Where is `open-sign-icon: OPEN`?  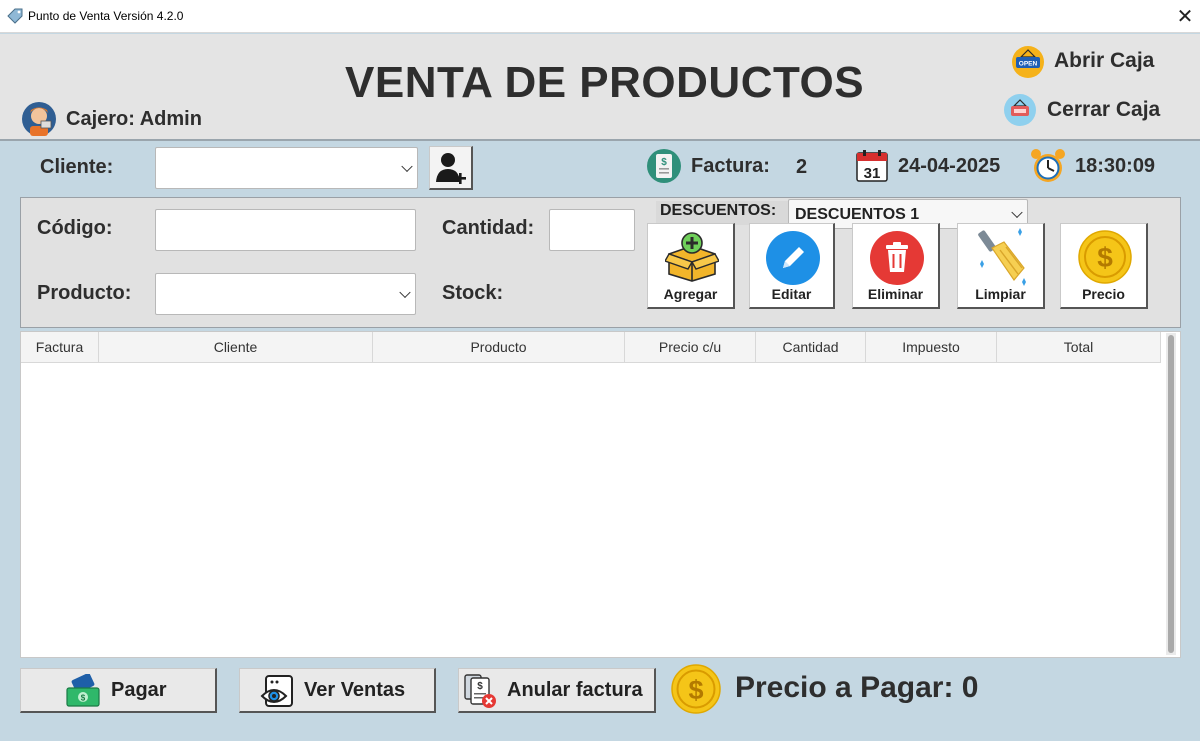 open-sign-icon: OPEN is located at coordinates (1028, 62).